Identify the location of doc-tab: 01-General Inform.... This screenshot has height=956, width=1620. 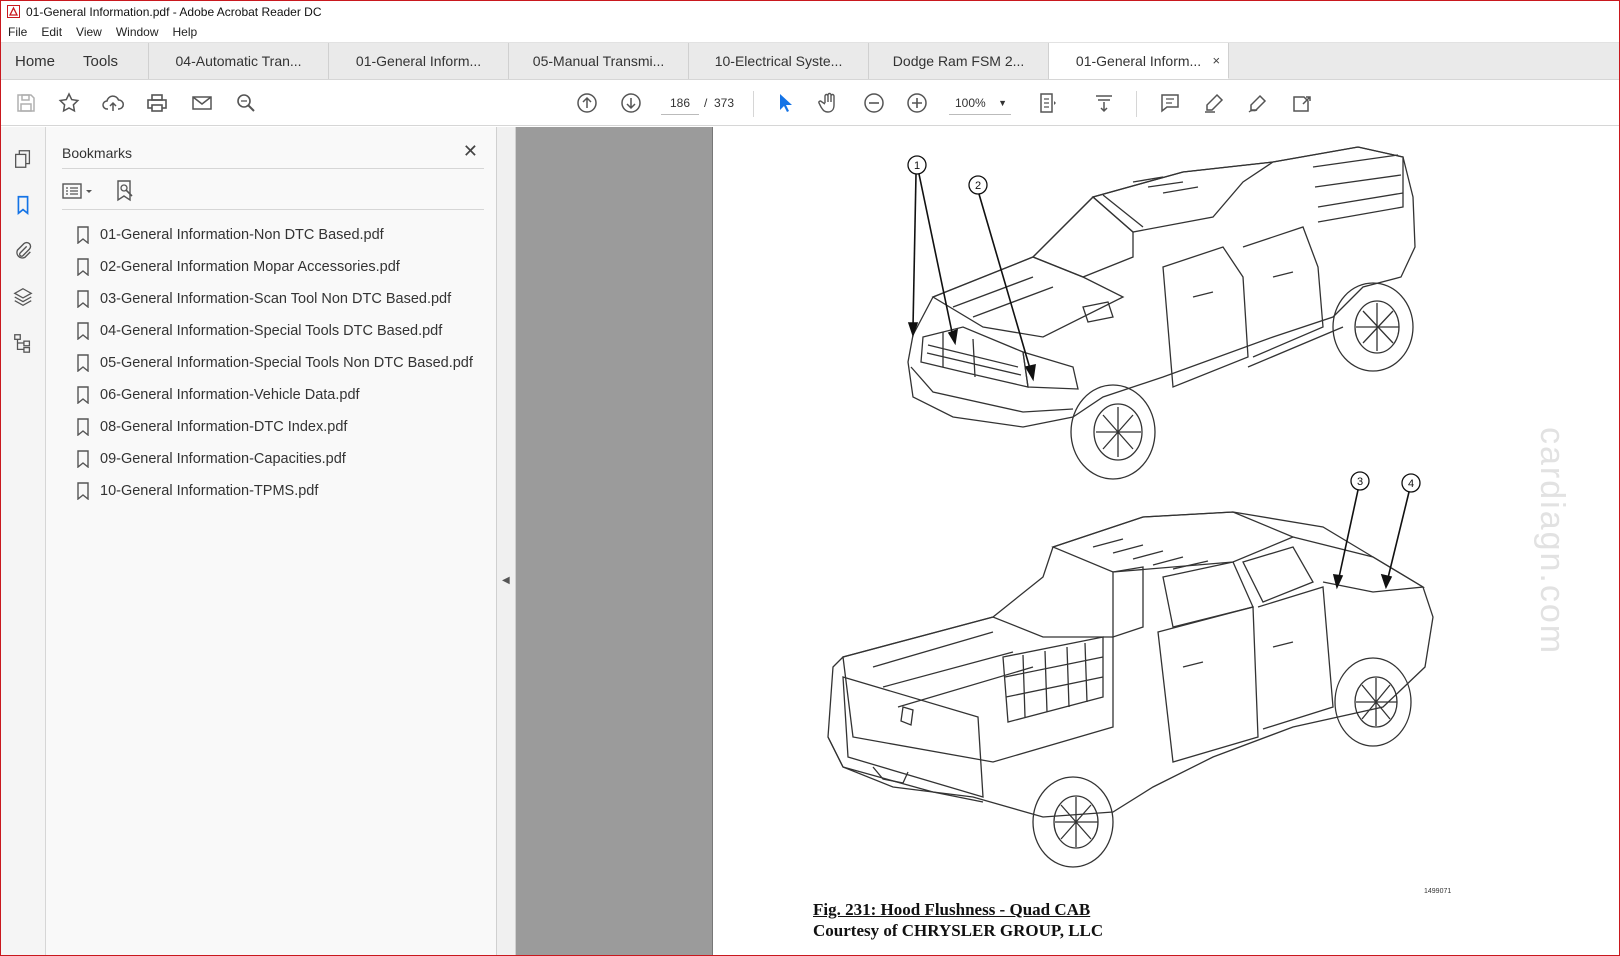
(419, 61).